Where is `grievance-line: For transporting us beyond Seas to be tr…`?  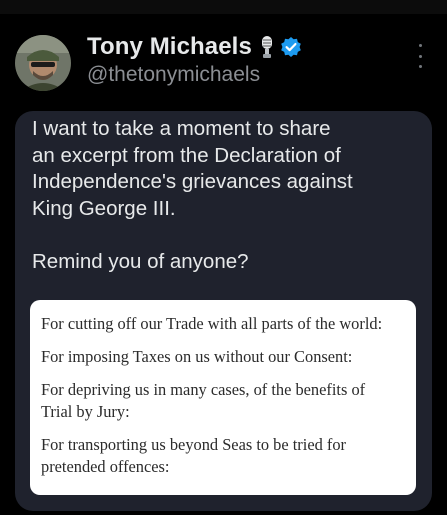
grievance-line: For transporting us beyond Seas to be tr… is located at coordinates (193, 444).